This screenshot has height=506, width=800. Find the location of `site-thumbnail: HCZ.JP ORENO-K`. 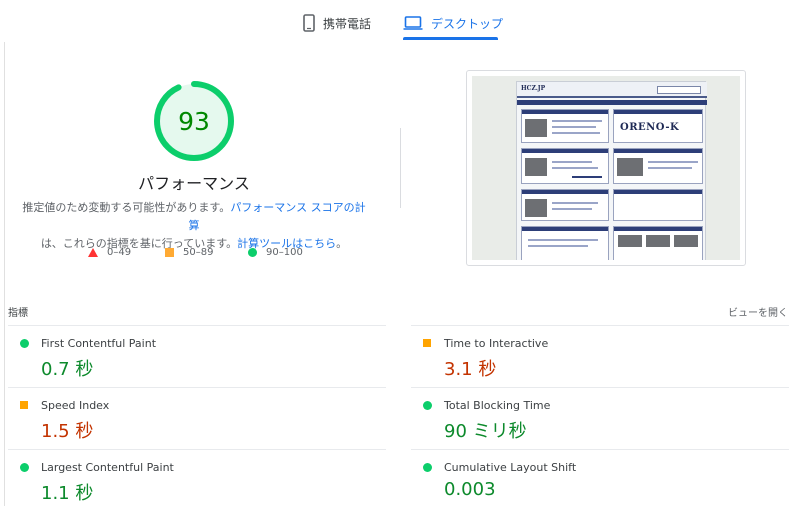

site-thumbnail: HCZ.JP ORENO-K is located at coordinates (611, 170).